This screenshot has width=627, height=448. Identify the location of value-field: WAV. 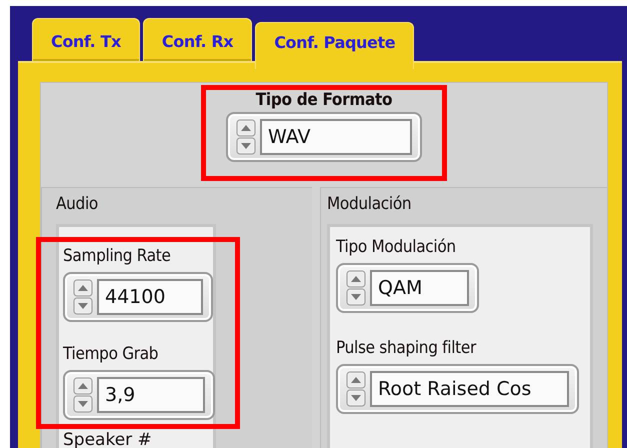
(336, 137).